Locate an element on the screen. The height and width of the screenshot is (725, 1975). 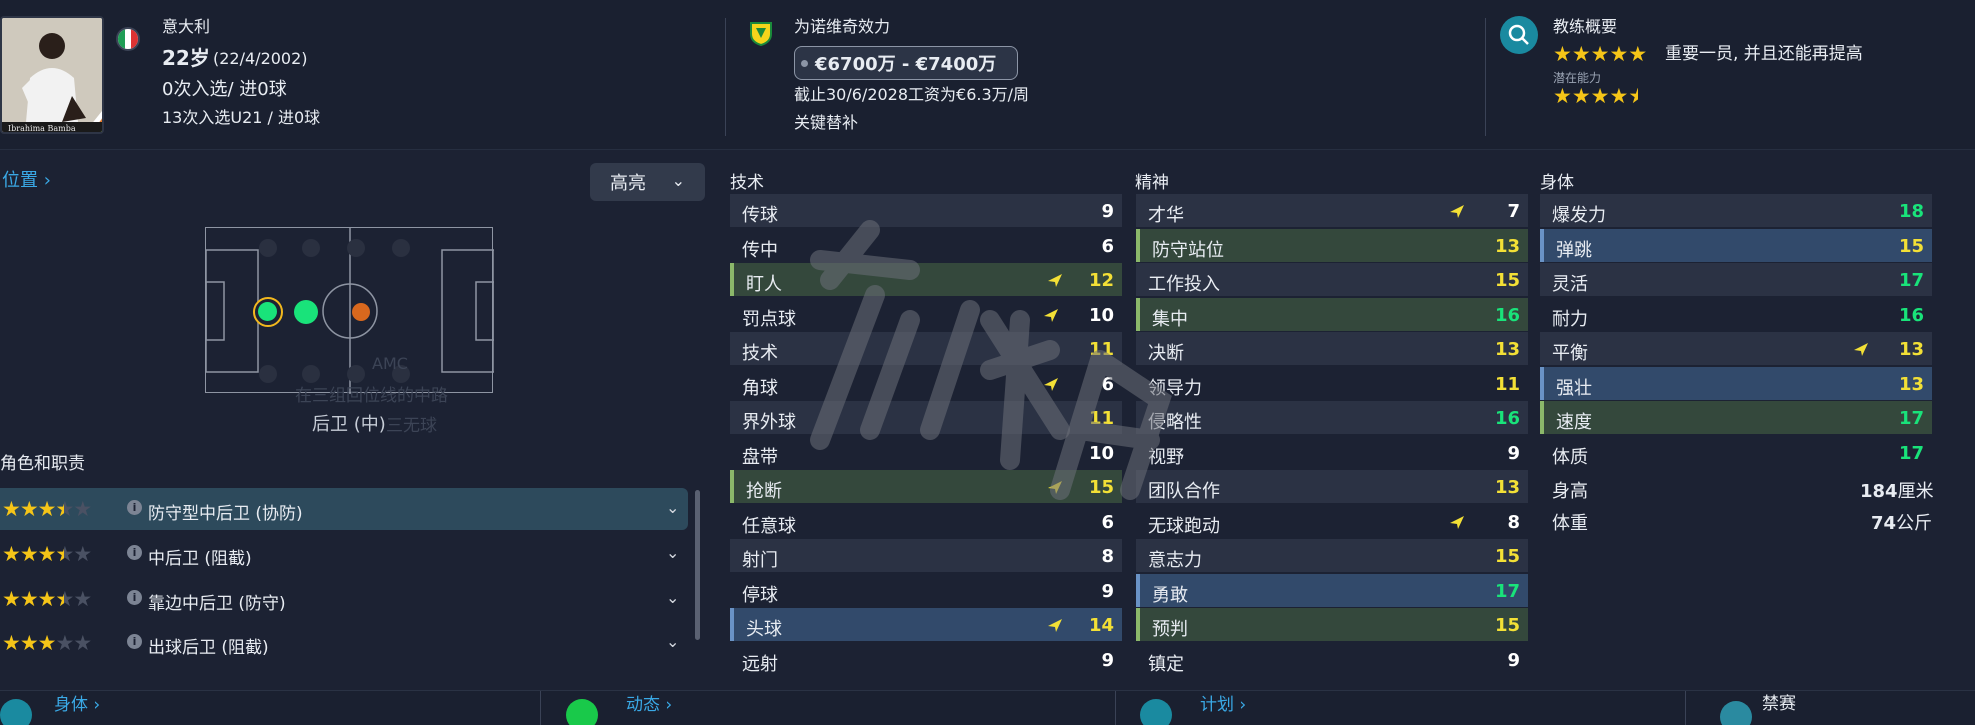
position-name: 后卫 (中) is located at coordinates (349, 424).